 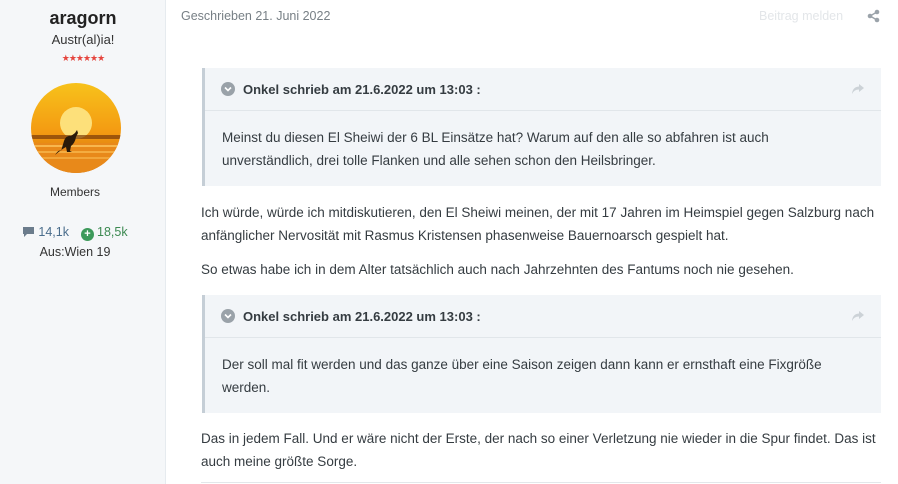 What do you see at coordinates (53, 232) in the screenshot?
I see `post-count-value: 14,1k` at bounding box center [53, 232].